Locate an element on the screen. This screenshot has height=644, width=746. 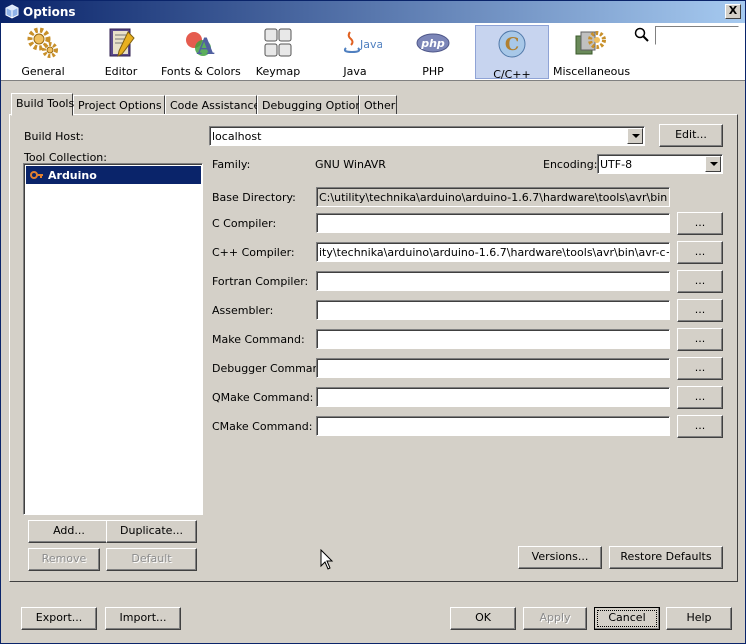
svg-text: php is located at coordinates (432, 43).